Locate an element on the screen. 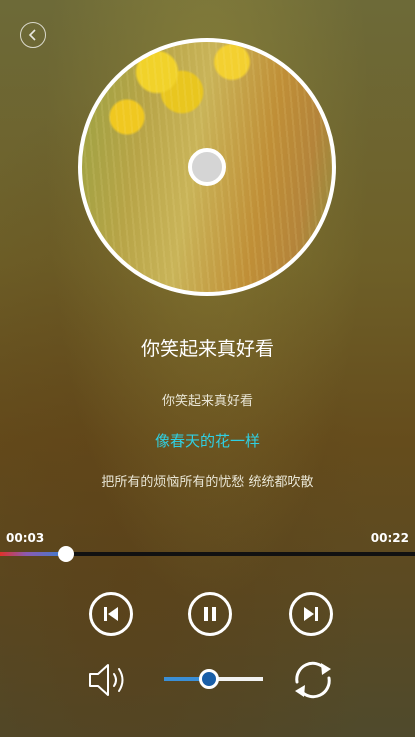 This screenshot has width=415, height=737. lyric-line-previous: 你笑起来真好看 is located at coordinates (207, 401).